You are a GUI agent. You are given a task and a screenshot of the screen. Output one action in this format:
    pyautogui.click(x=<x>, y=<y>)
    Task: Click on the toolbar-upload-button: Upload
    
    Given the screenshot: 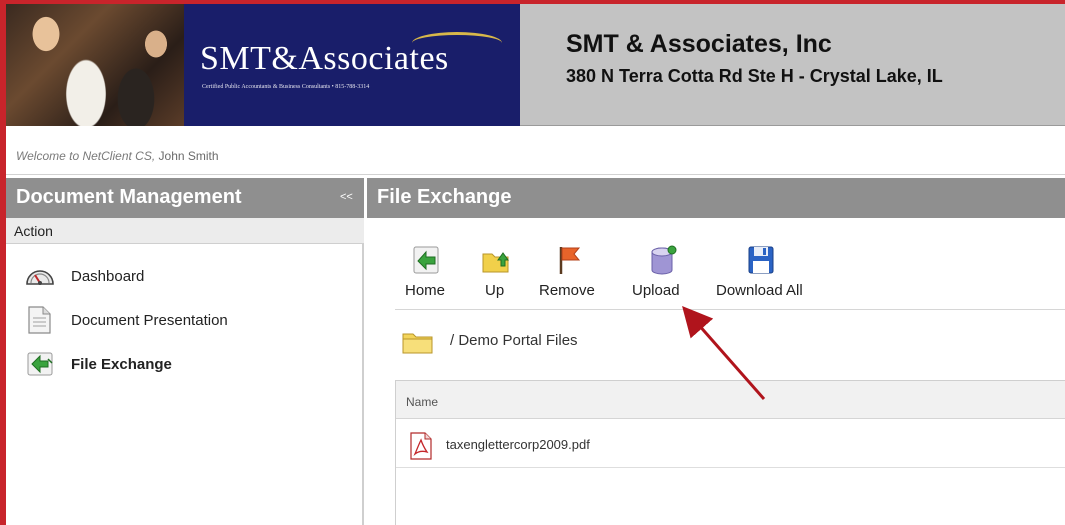 What is the action you would take?
    pyautogui.click(x=663, y=274)
    